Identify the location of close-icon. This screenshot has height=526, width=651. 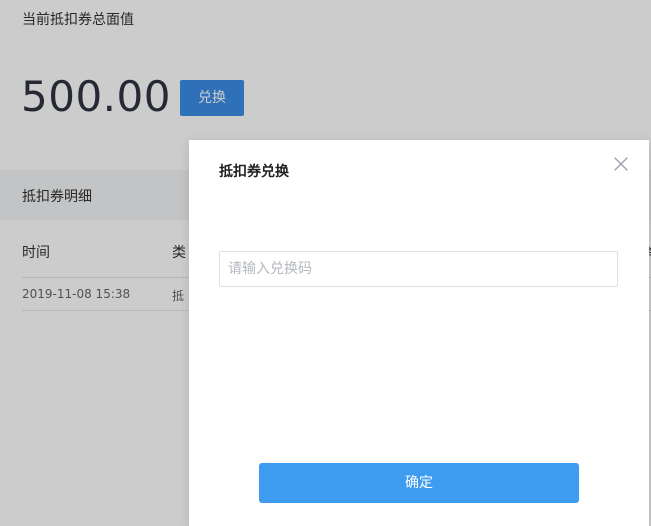
(621, 164).